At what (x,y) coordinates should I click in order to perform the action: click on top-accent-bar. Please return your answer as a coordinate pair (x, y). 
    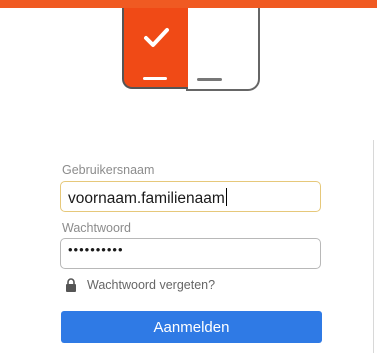
    Looking at the image, I should click on (188, 4).